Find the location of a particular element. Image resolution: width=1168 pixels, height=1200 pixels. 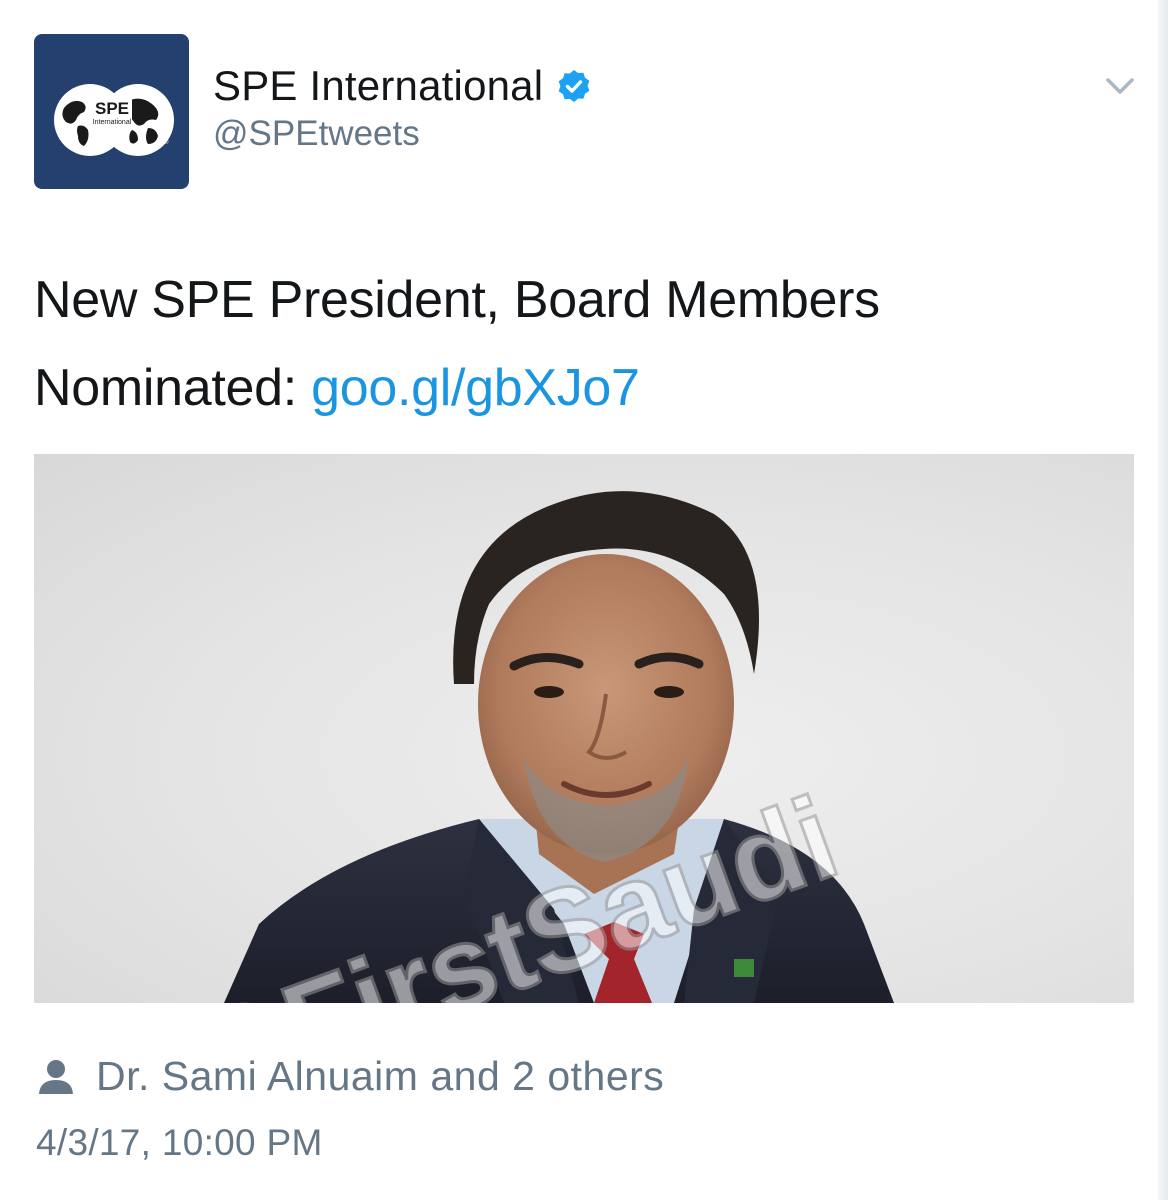

person-icon is located at coordinates (56, 1077).